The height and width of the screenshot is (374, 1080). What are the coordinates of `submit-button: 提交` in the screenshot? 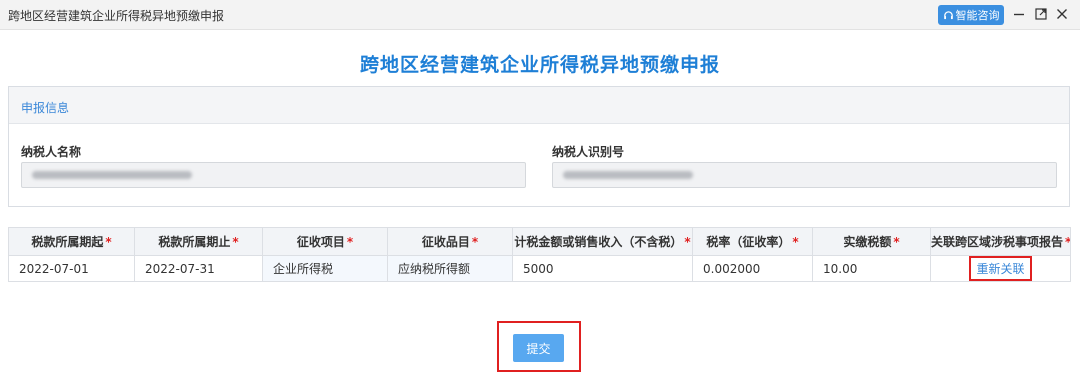 It's located at (538, 348).